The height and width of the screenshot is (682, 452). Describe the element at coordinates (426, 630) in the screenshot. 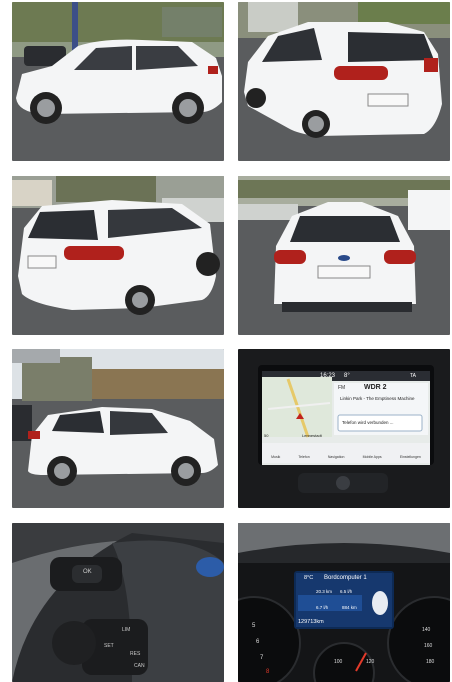

I see `kmh-label-140: 140` at that location.